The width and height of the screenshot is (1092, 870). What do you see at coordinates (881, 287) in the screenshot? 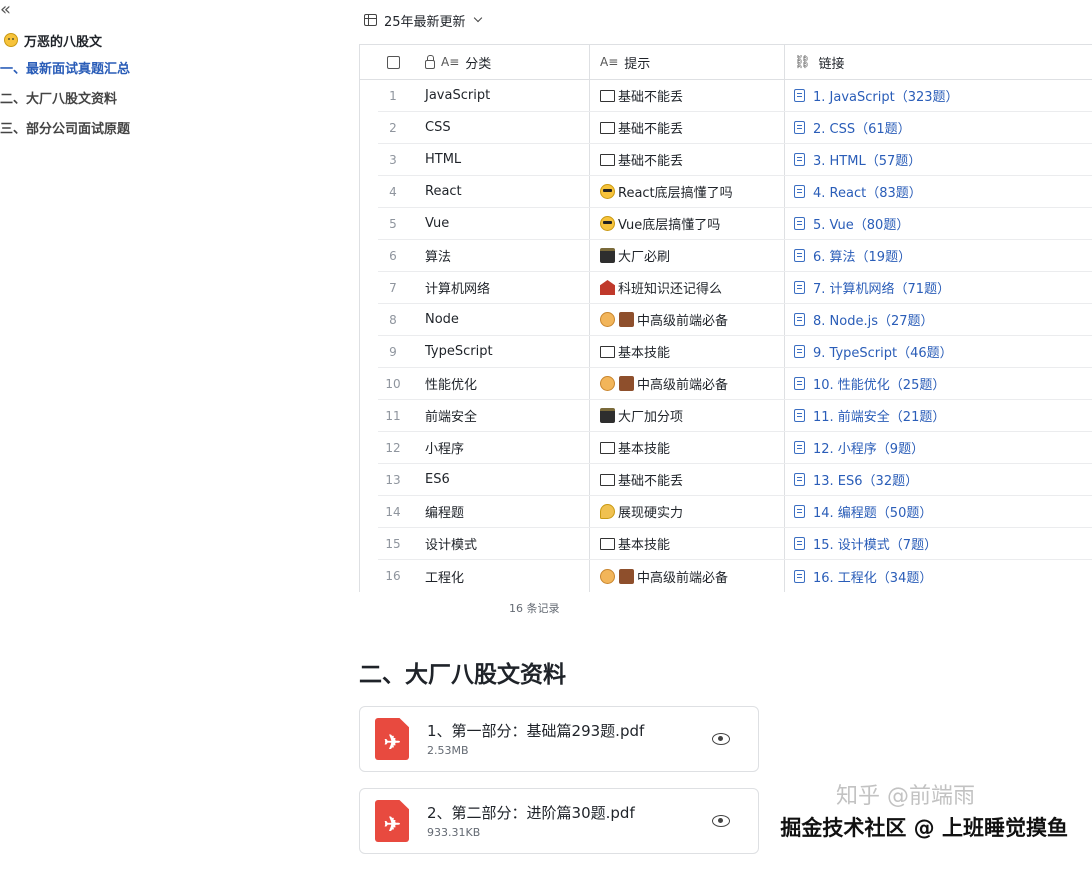
I see `document-link: 7. 计算机网络（71题）` at bounding box center [881, 287].